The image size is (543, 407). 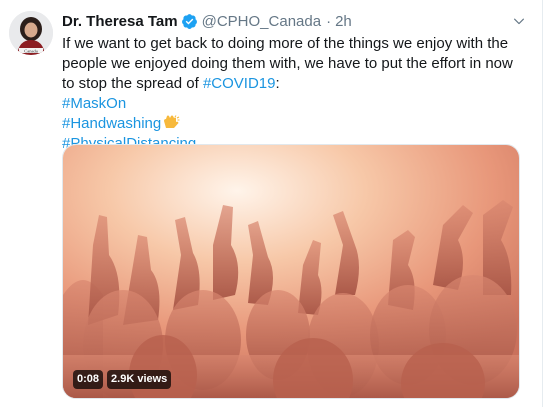 What do you see at coordinates (293, 104) in the screenshot?
I see `hashtag-maskon: #MaskOn` at bounding box center [293, 104].